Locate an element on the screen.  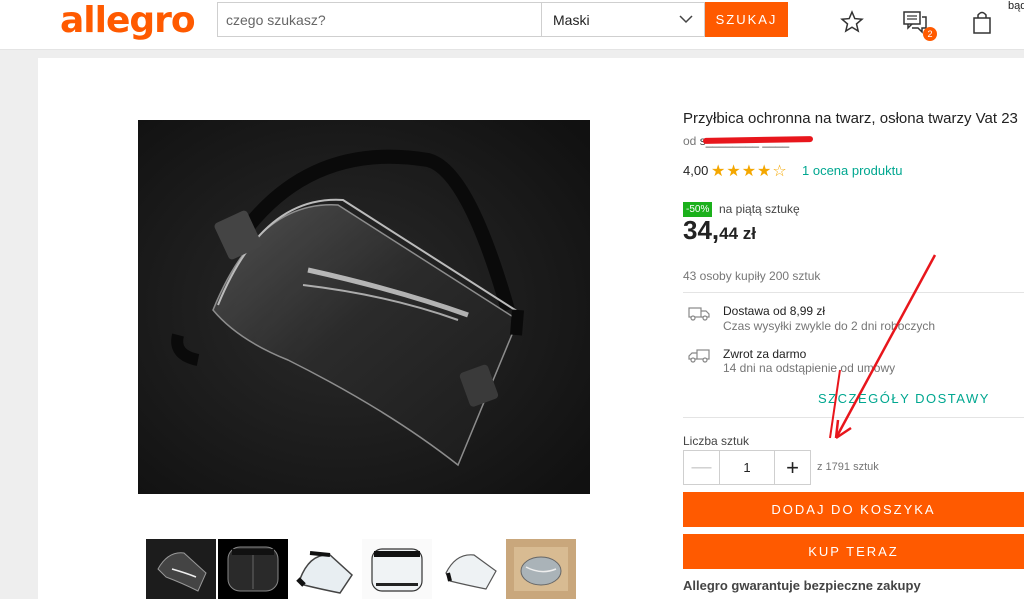
price-decimals: 44 is located at coordinates (729, 233).